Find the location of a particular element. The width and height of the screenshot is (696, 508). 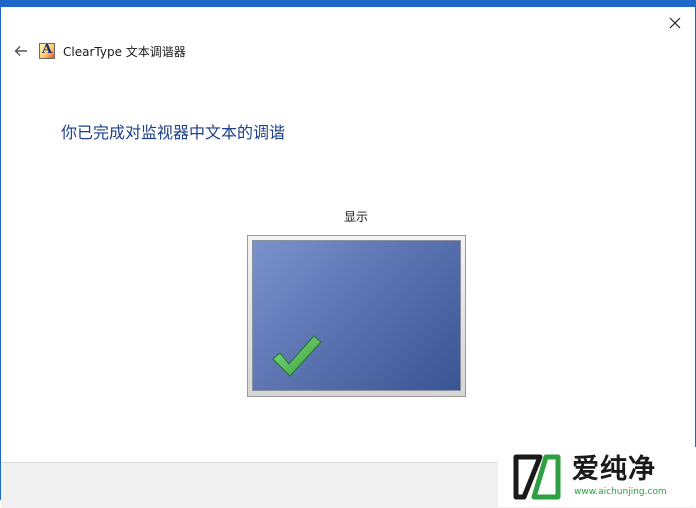

monitor-screen is located at coordinates (356, 315).